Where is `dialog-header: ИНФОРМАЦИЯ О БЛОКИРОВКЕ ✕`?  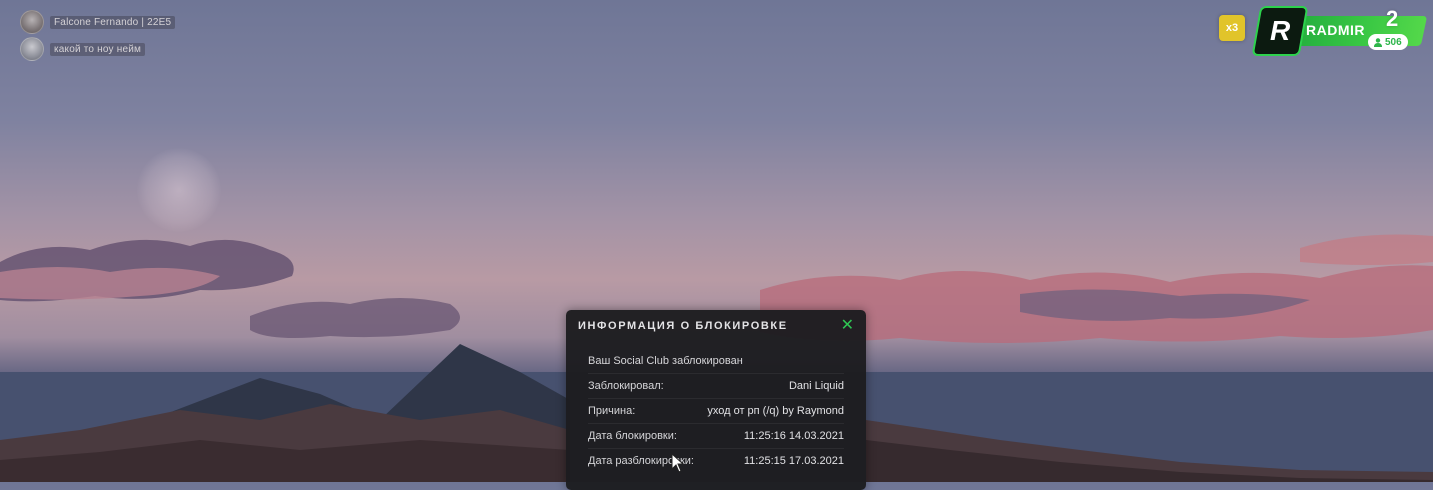
dialog-header: ИНФОРМАЦИЯ О БЛОКИРОВКЕ ✕ is located at coordinates (716, 326).